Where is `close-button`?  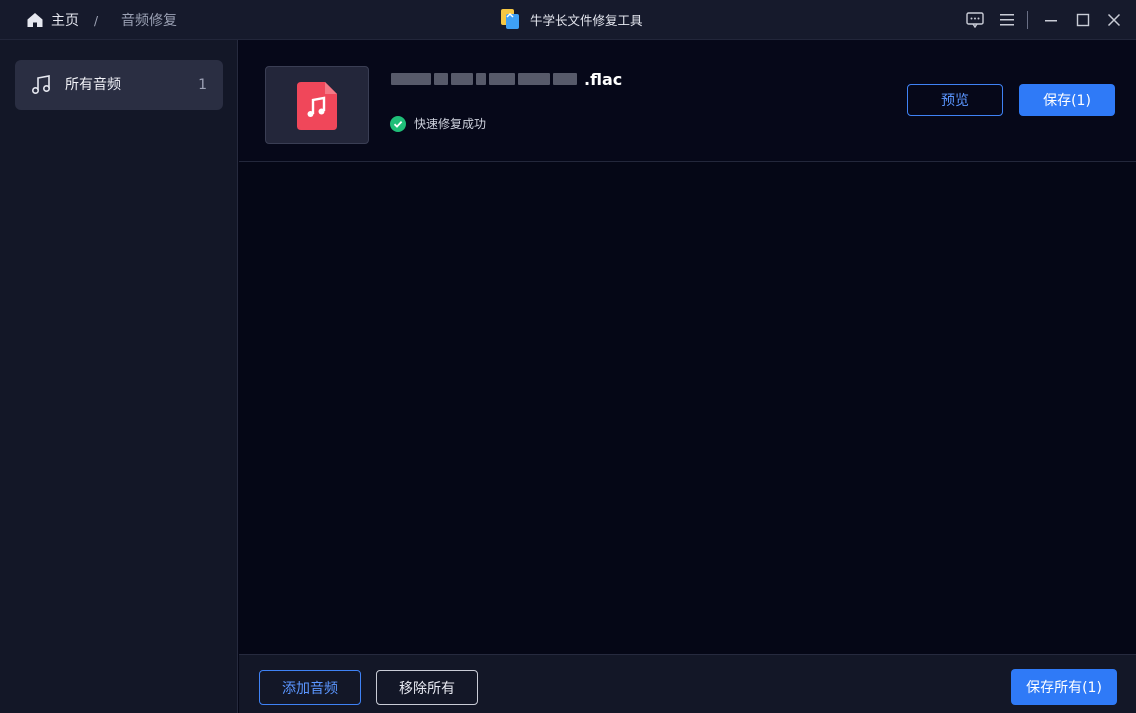 close-button is located at coordinates (1114, 20).